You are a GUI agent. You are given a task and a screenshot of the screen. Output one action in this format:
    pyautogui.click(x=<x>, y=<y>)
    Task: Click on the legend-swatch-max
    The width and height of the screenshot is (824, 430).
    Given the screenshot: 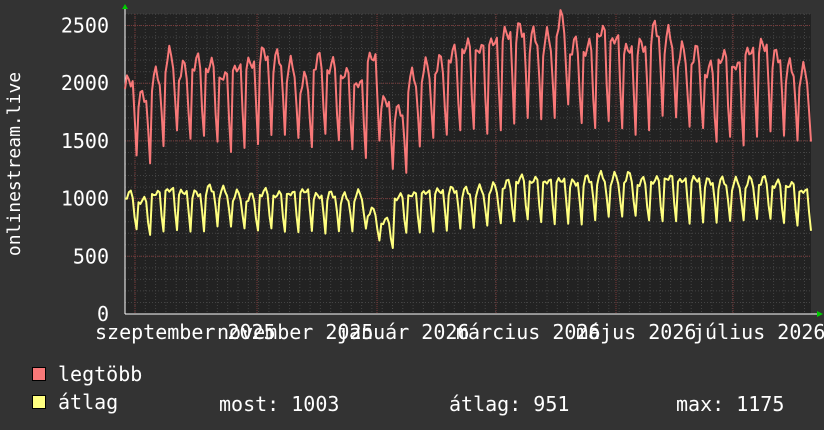 What is the action you would take?
    pyautogui.click(x=39, y=374)
    